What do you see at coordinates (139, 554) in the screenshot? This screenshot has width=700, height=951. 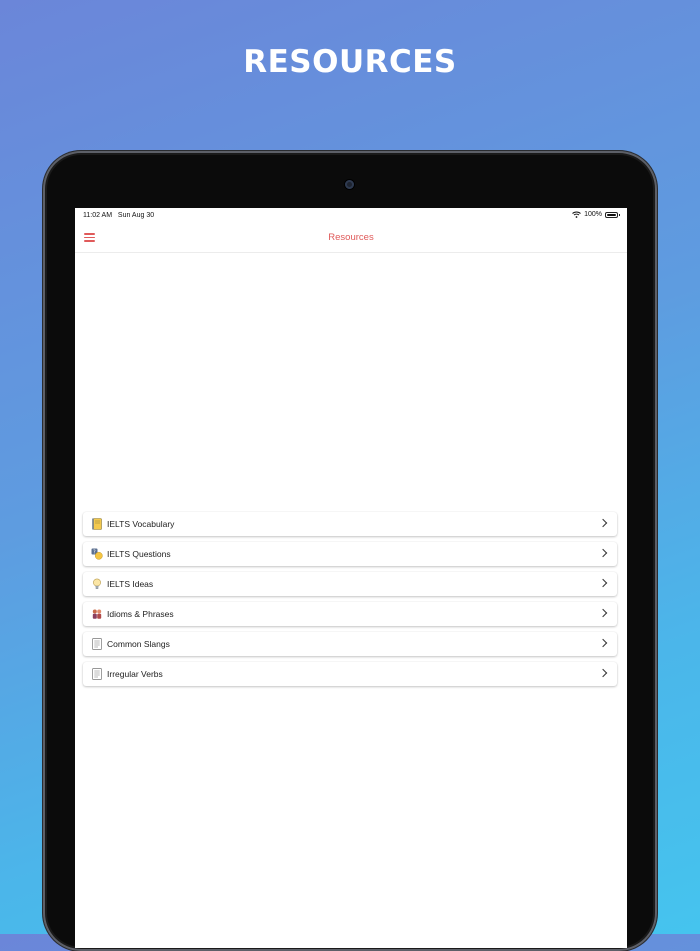 I see `resource-label: IELTS Questions` at bounding box center [139, 554].